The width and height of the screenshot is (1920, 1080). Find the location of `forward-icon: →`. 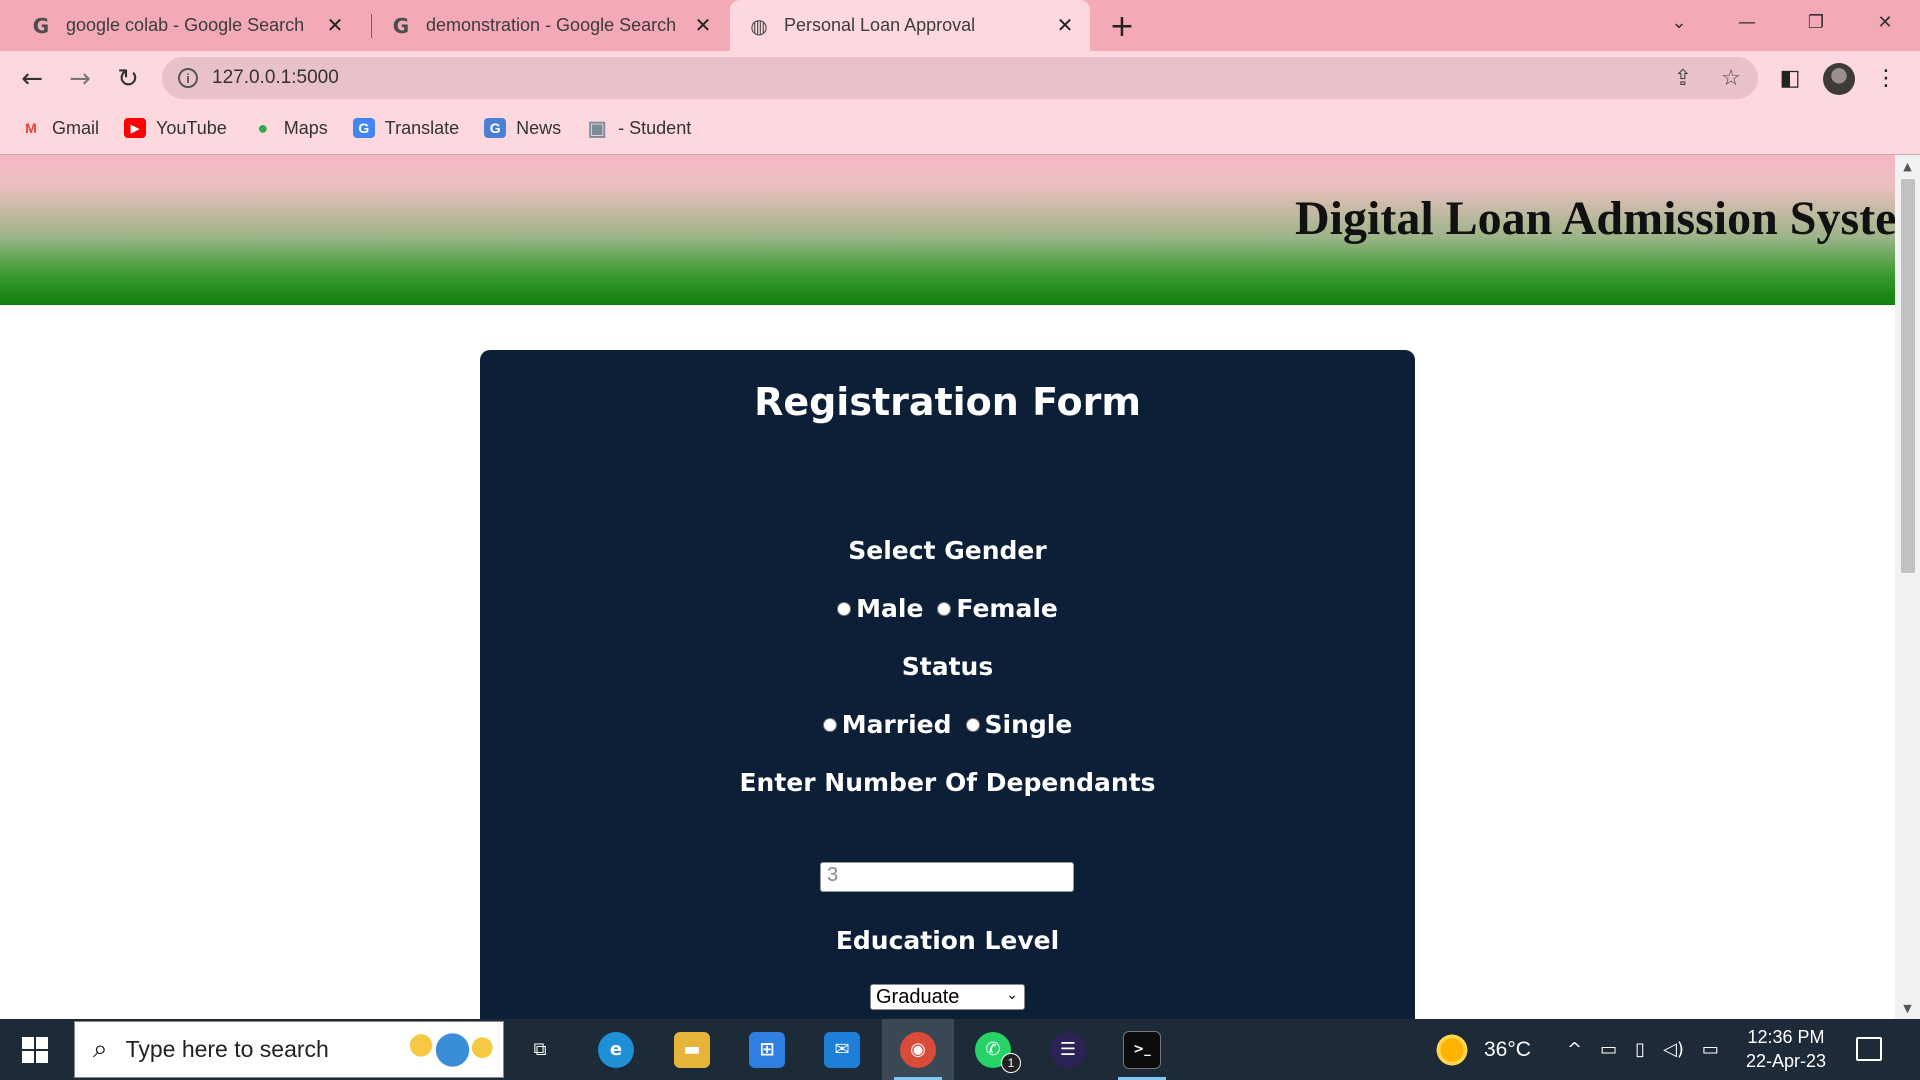

forward-icon: → is located at coordinates (80, 79).